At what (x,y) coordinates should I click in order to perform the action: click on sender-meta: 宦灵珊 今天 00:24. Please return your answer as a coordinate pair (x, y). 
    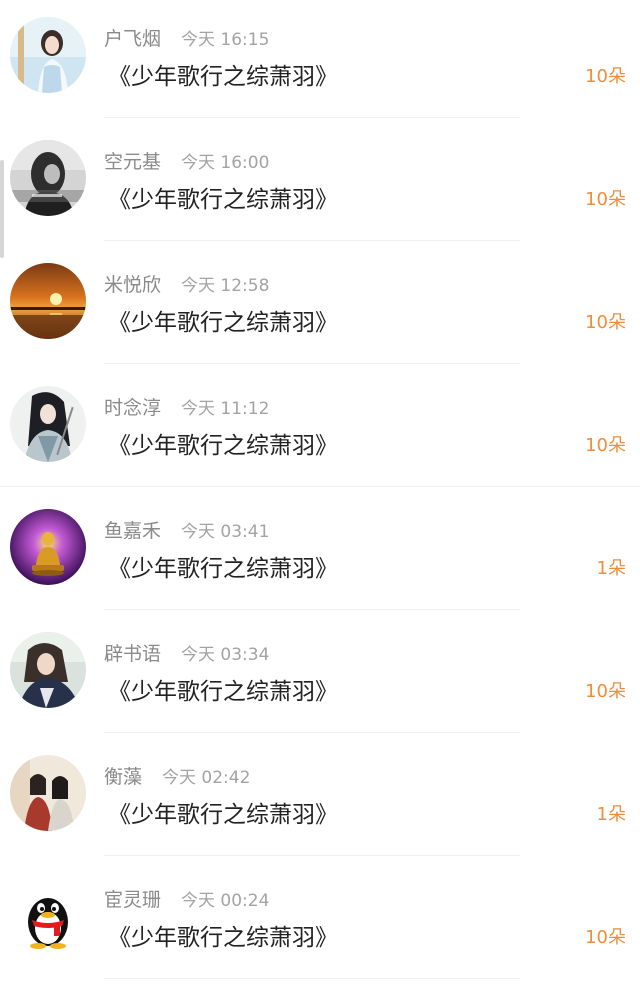
    Looking at the image, I should click on (186, 898).